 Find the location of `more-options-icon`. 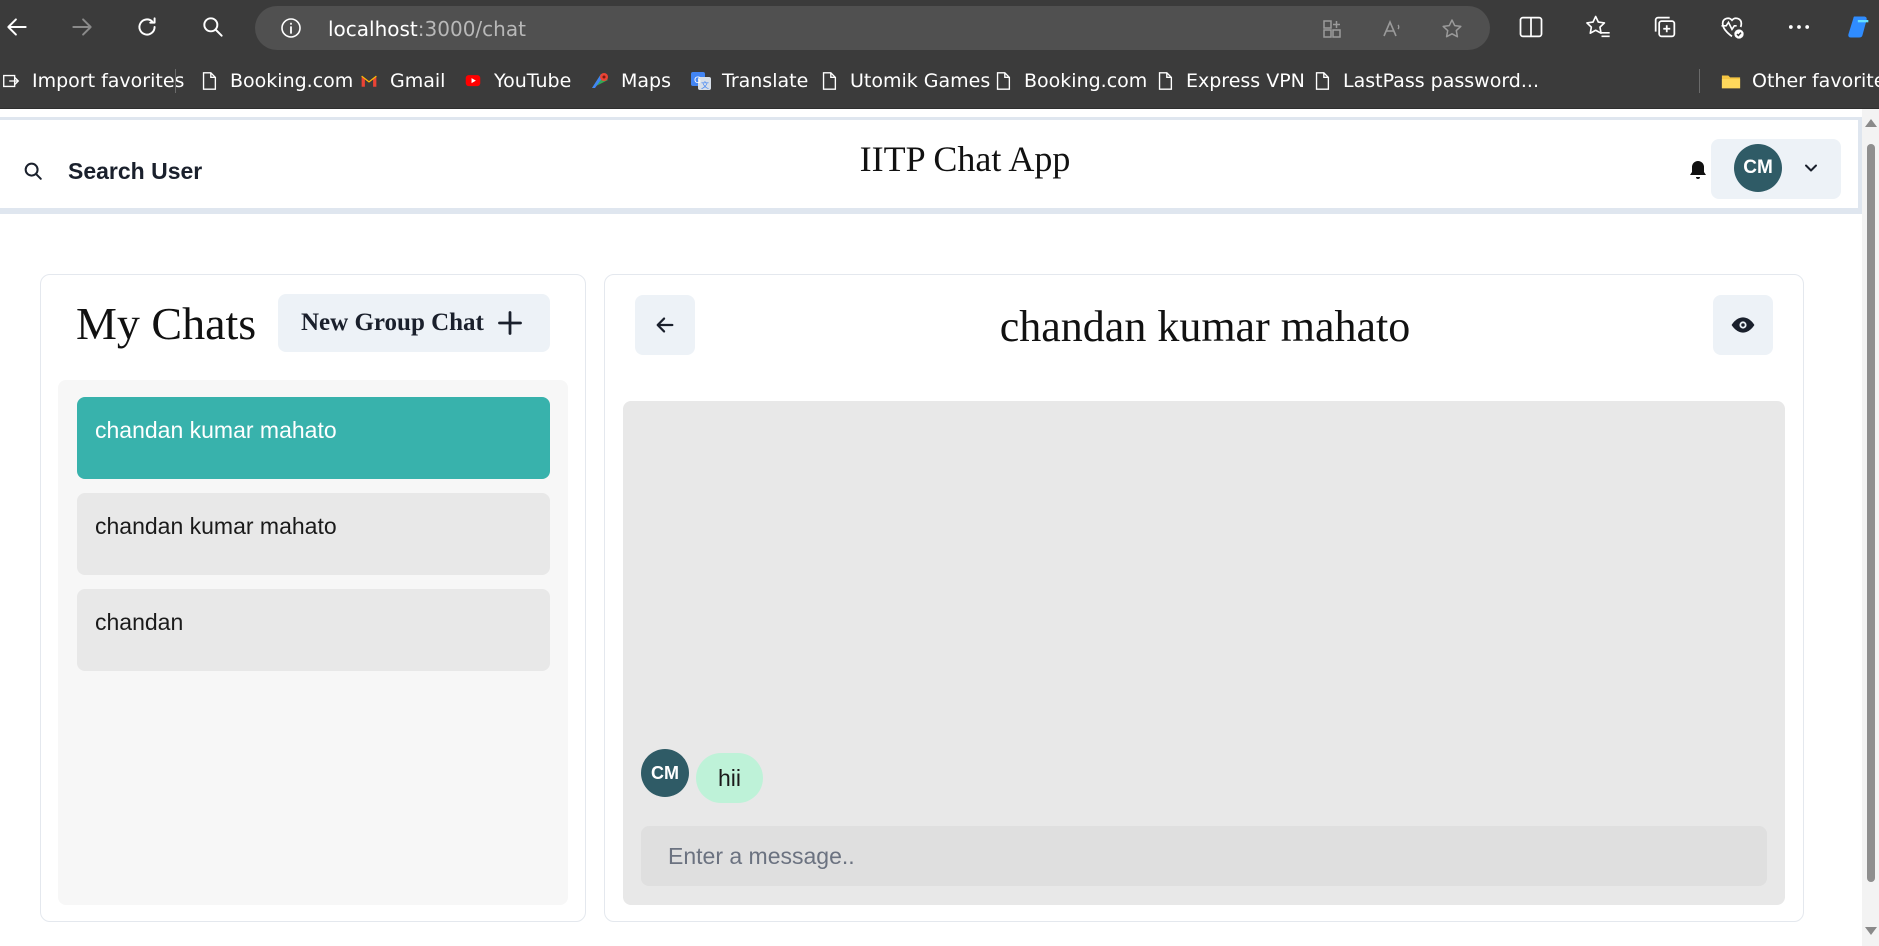

more-options-icon is located at coordinates (1799, 27).